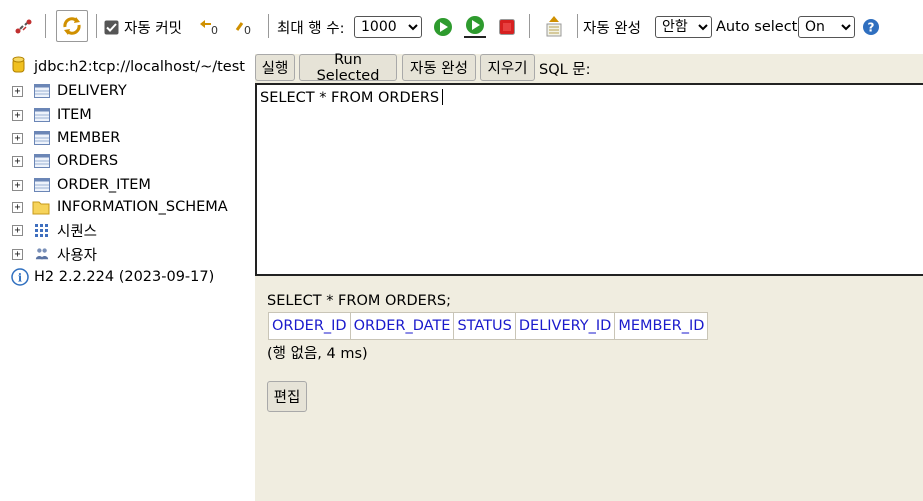 The width and height of the screenshot is (923, 501). I want to click on table-label: DELIVERY, so click(92, 91).